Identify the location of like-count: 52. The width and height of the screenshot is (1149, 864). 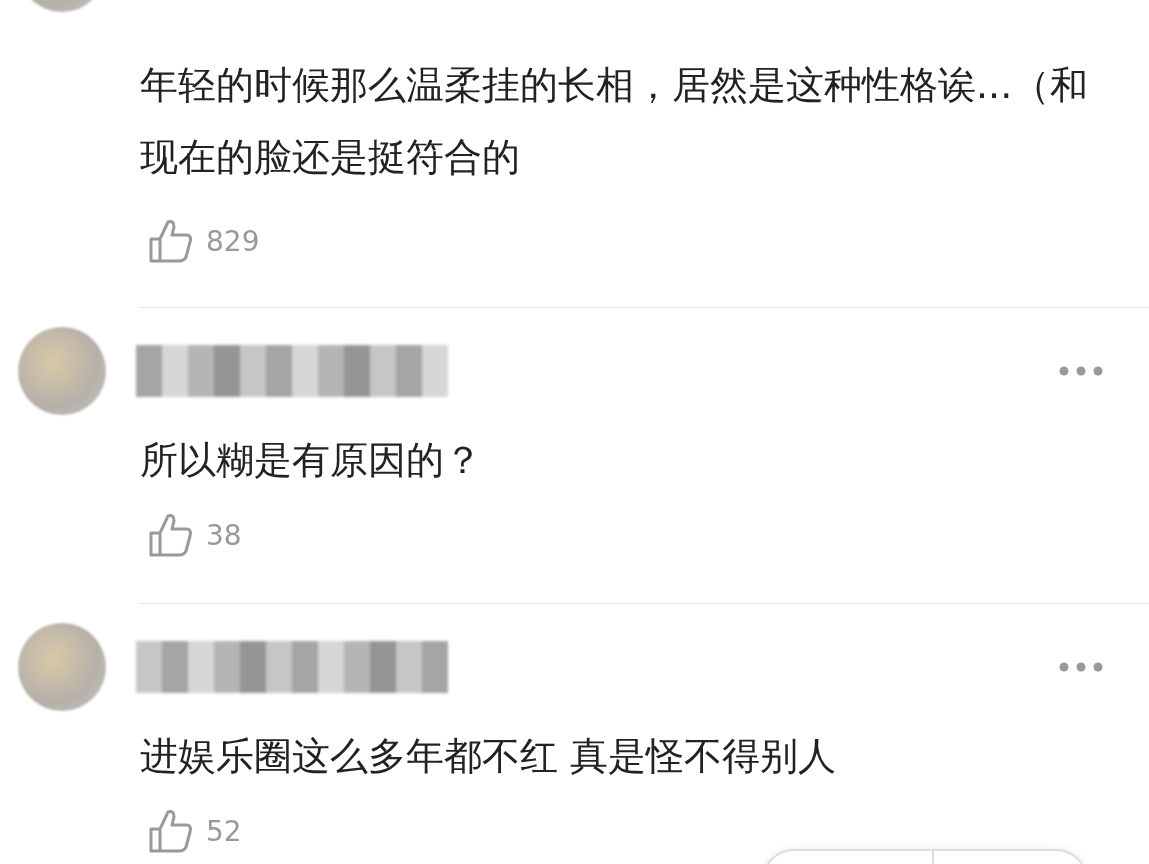
(224, 831).